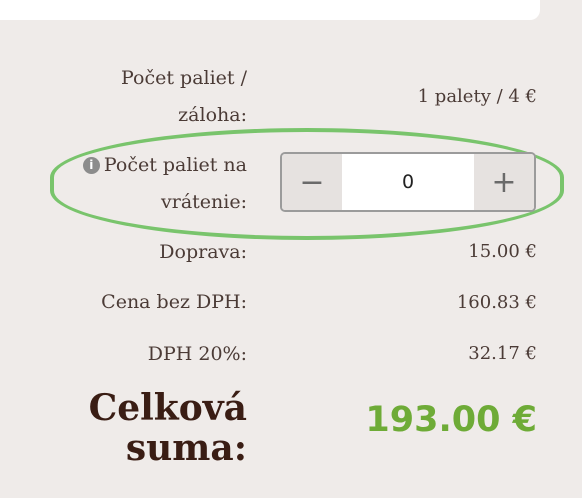 The width and height of the screenshot is (582, 498). What do you see at coordinates (203, 252) in the screenshot?
I see `shipping-label: Doprava:` at bounding box center [203, 252].